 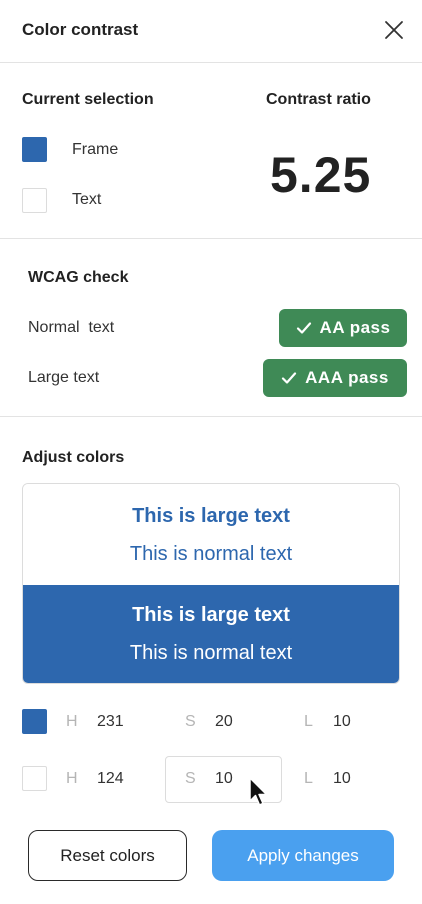 I want to click on panel-title: Color contrast, so click(x=80, y=29).